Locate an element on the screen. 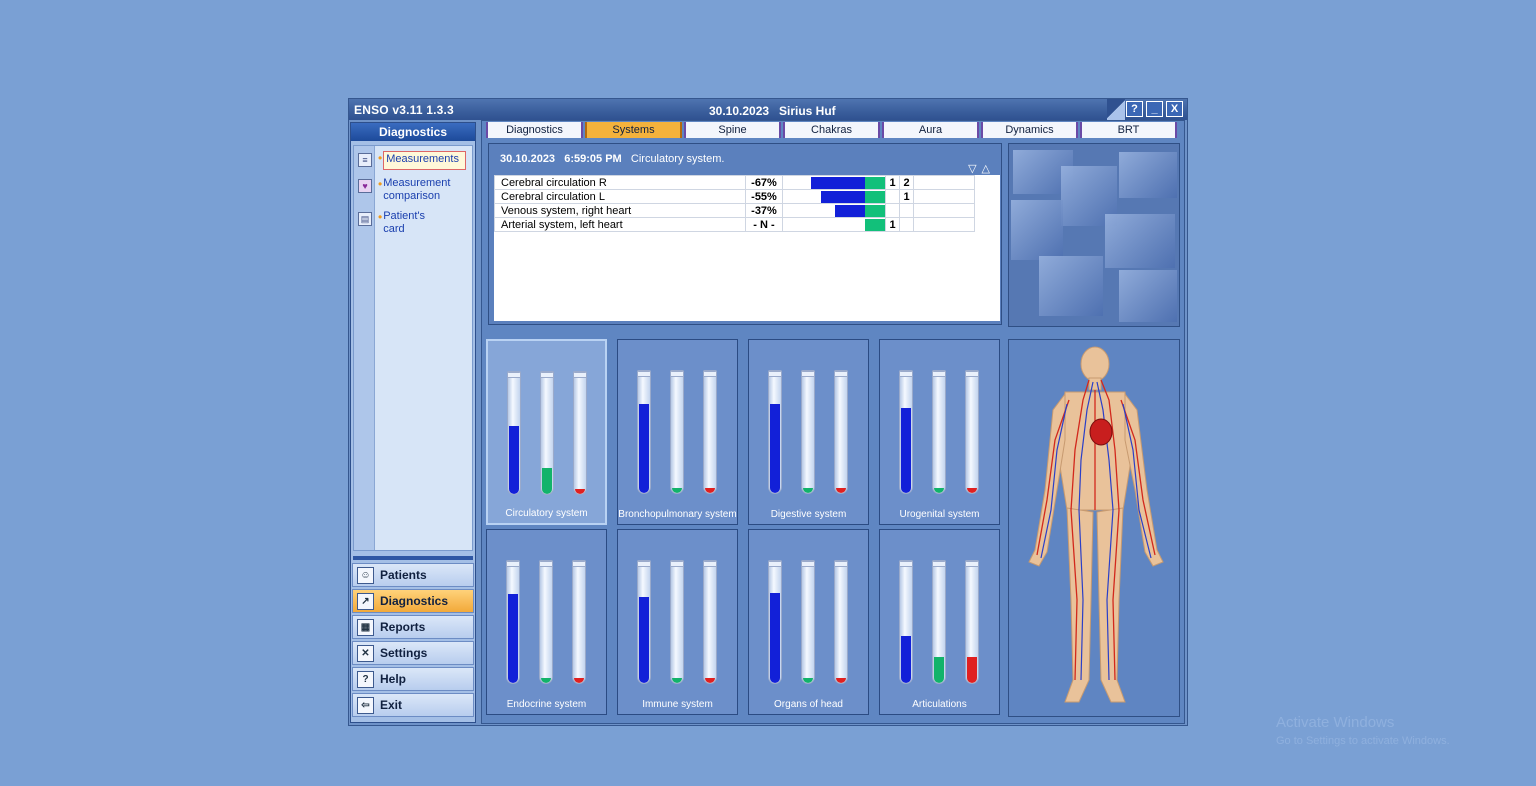 Image resolution: width=1536 pixels, height=786 pixels. sidebar-splitter is located at coordinates (413, 558).